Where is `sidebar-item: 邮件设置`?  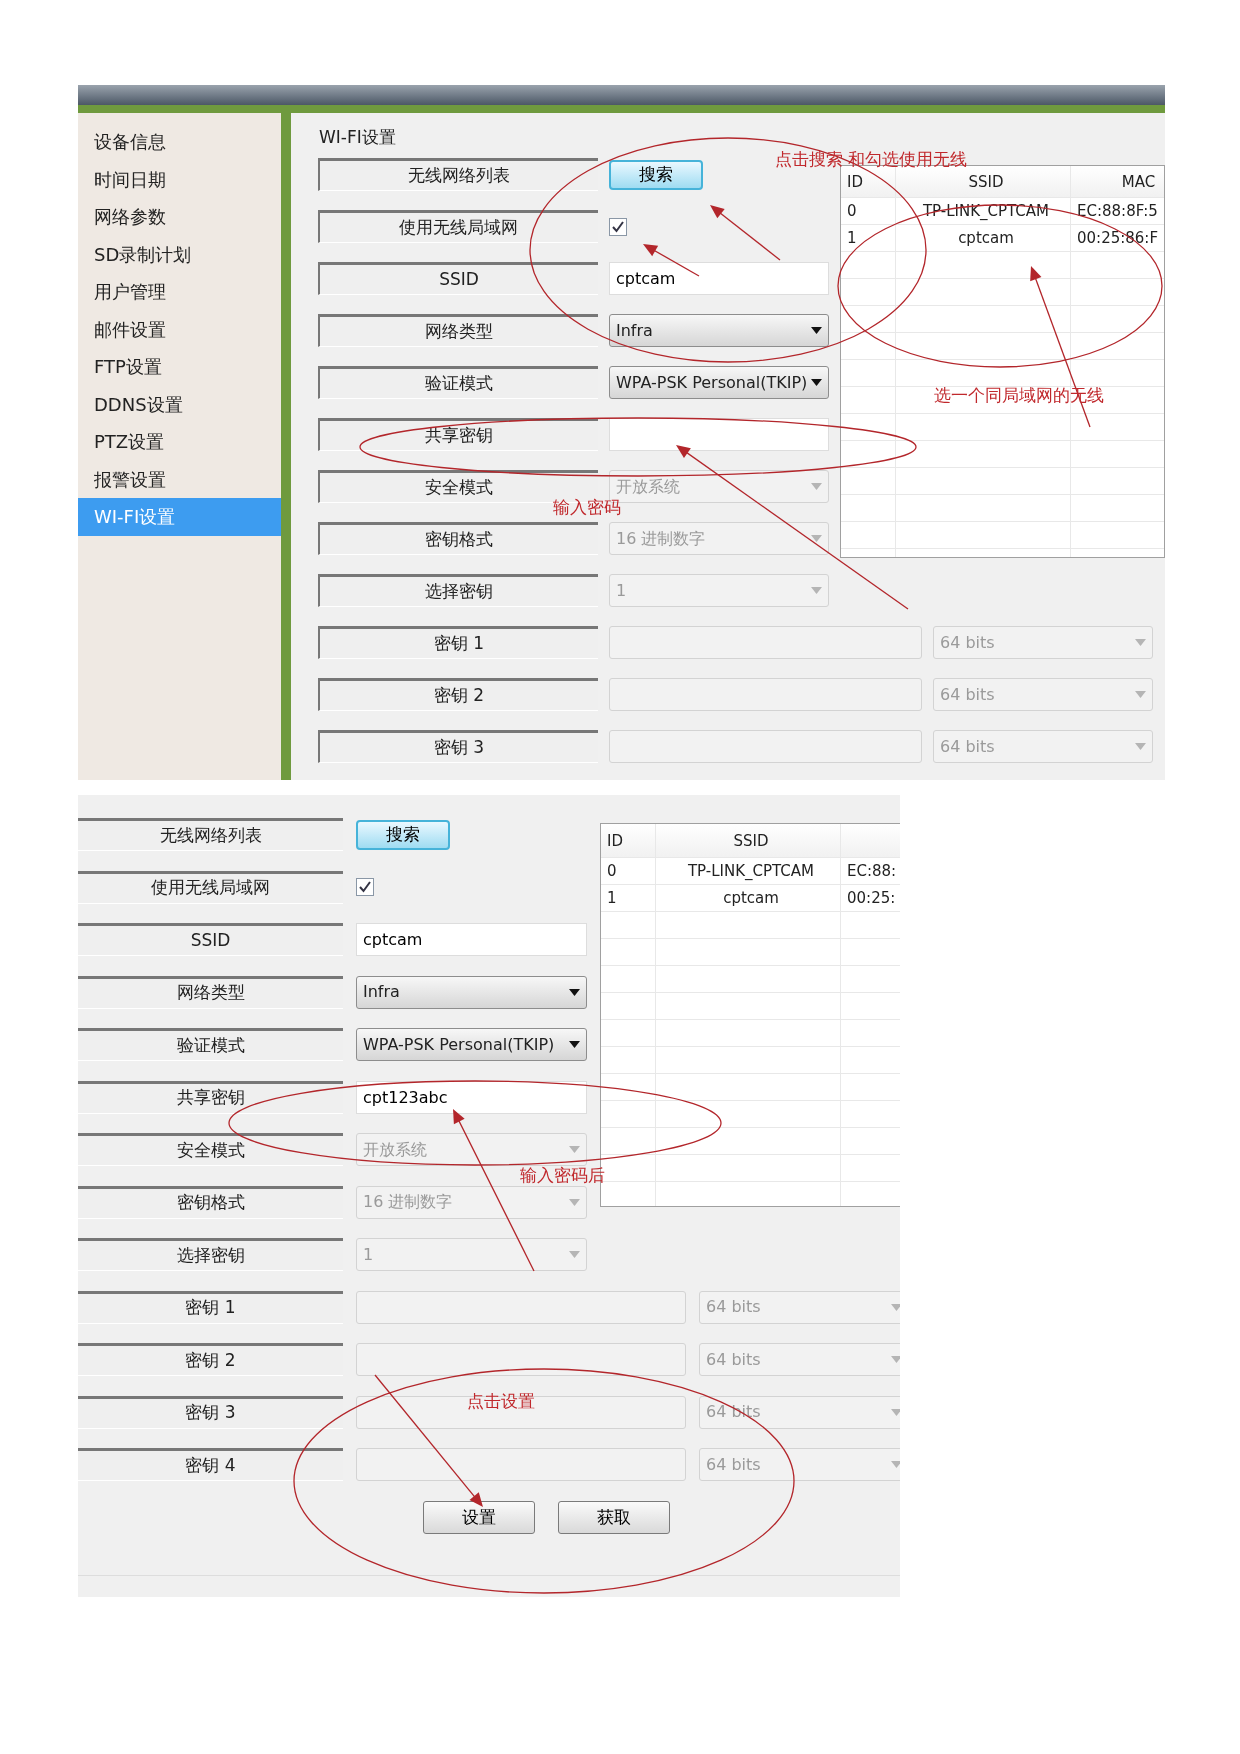
sidebar-item: 邮件设置 is located at coordinates (180, 329).